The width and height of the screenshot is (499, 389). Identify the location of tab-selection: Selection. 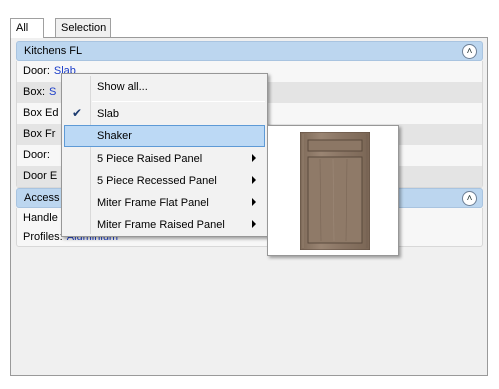
(83, 27).